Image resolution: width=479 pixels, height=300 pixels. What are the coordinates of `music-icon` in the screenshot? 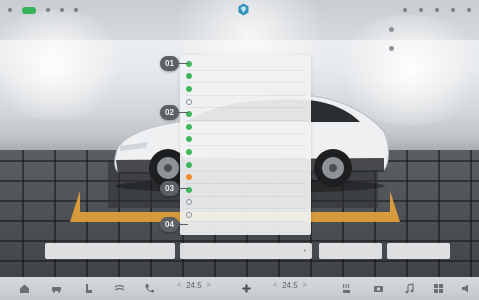 It's located at (409, 288).